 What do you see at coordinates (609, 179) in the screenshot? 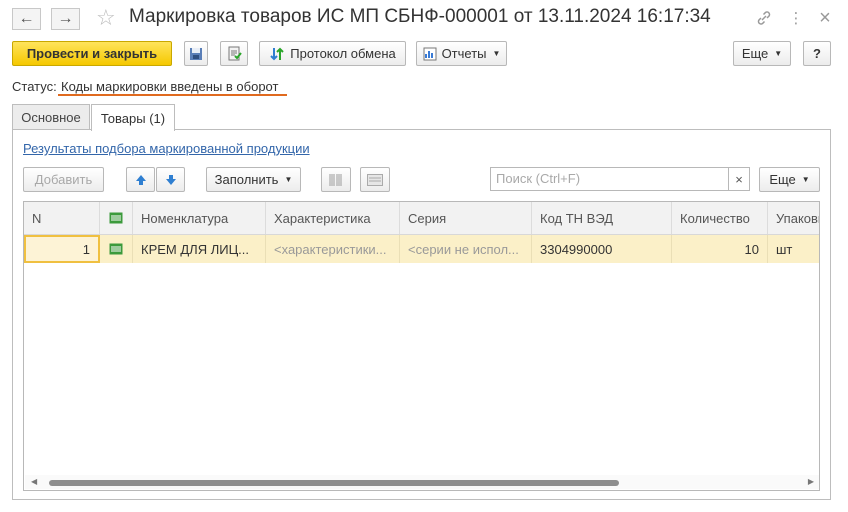
I see `search-input: Поиск (Ctrl+F)` at bounding box center [609, 179].